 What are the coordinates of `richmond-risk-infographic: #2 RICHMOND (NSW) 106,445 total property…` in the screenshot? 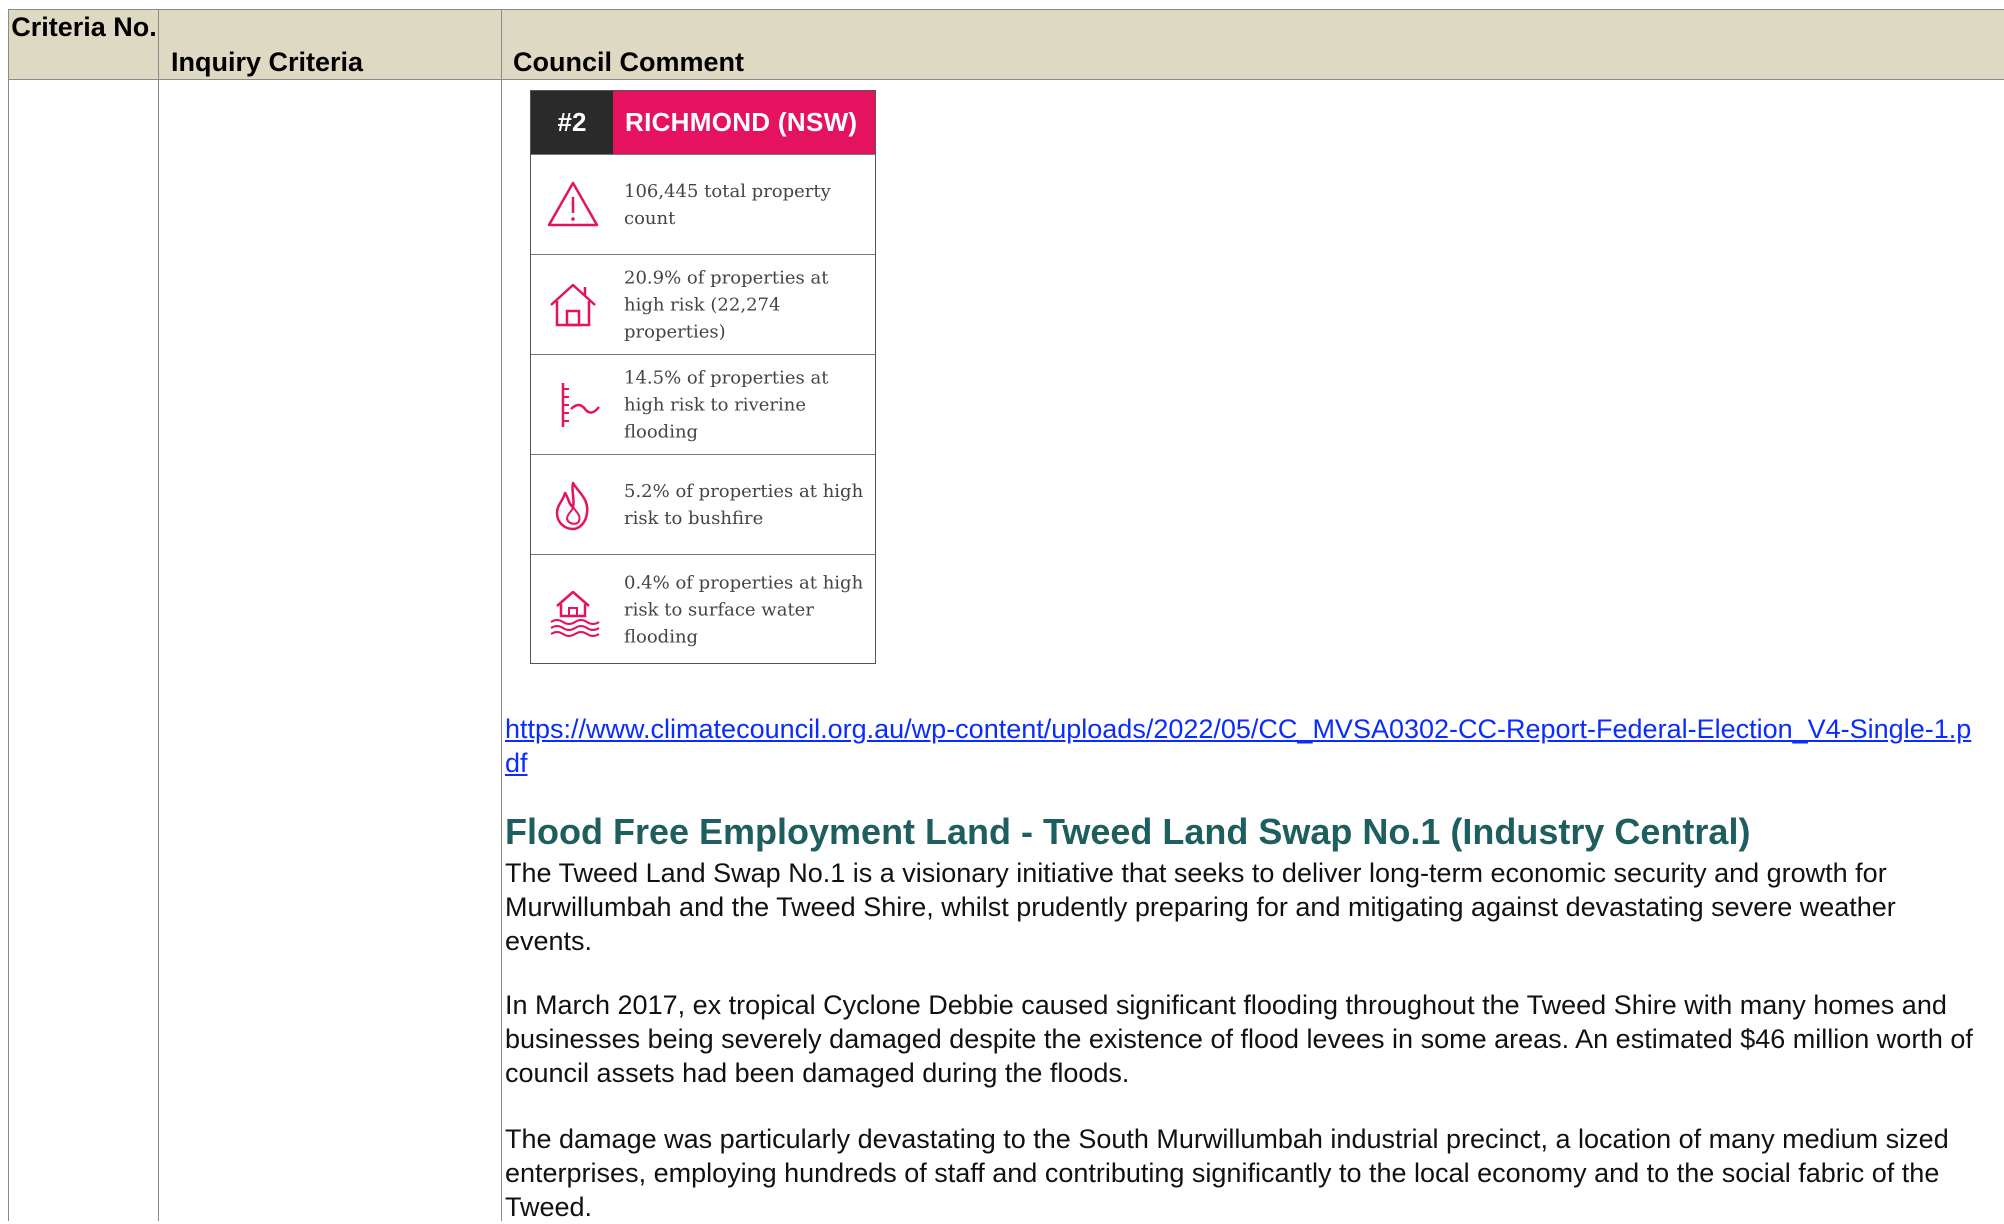 It's located at (703, 377).